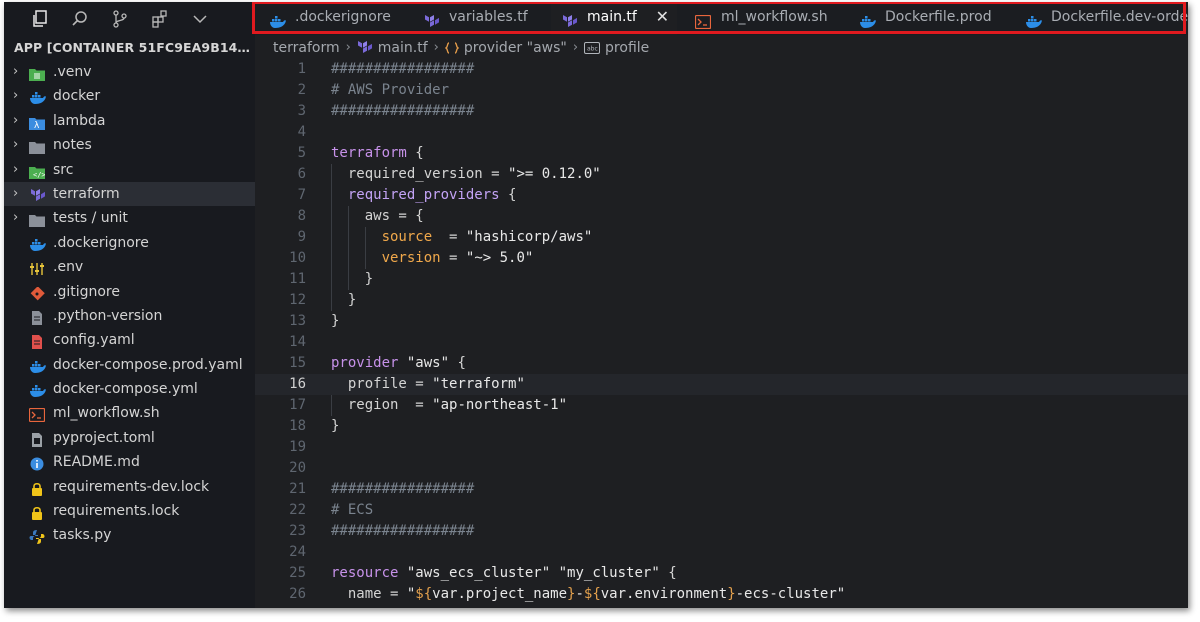  What do you see at coordinates (721, 405) in the screenshot?
I see `code-line: 17 region = "ap-northeast-1"` at bounding box center [721, 405].